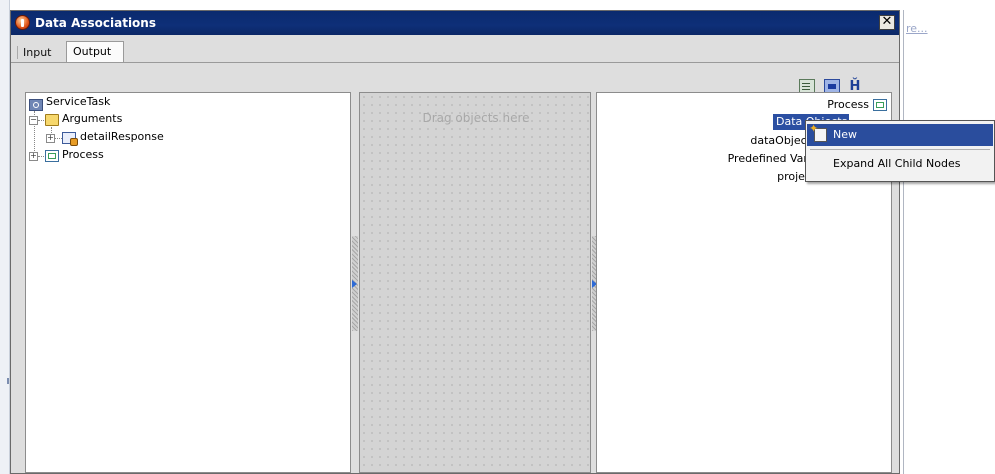 Image resolution: width=995 pixels, height=474 pixels. What do you see at coordinates (50, 138) in the screenshot?
I see `expand-detailresponse-icon: +` at bounding box center [50, 138].